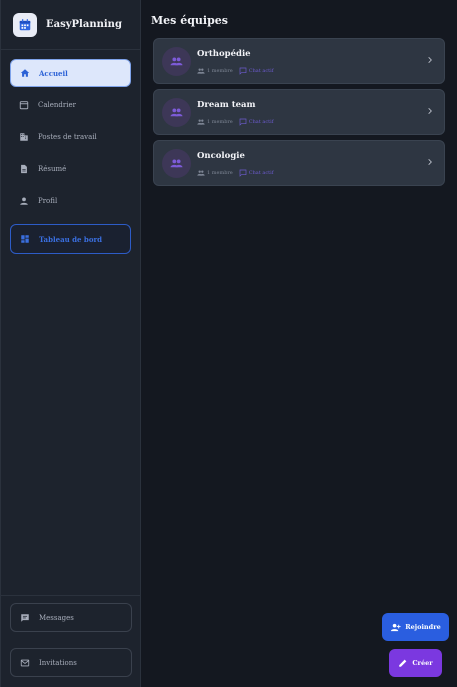  I want to click on mail-icon, so click(25, 663).